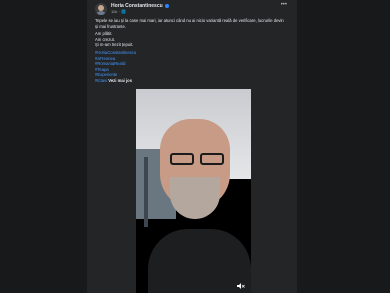 This screenshot has width=390, height=293. What do you see at coordinates (191, 81) in the screenshot?
I see `last-line: #Ictavi Vezi mai jos` at bounding box center [191, 81].